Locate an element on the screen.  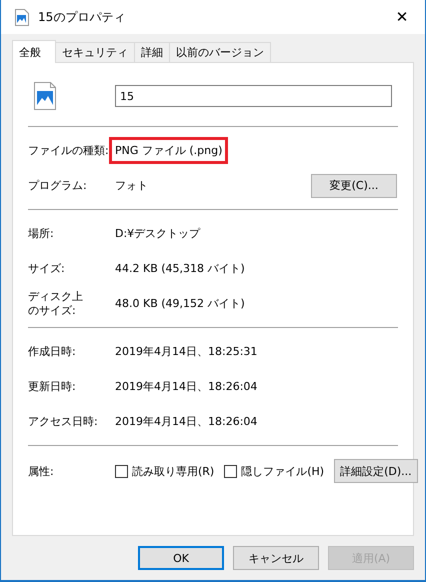
field-value: D:¥デスクトップ is located at coordinates (158, 234).